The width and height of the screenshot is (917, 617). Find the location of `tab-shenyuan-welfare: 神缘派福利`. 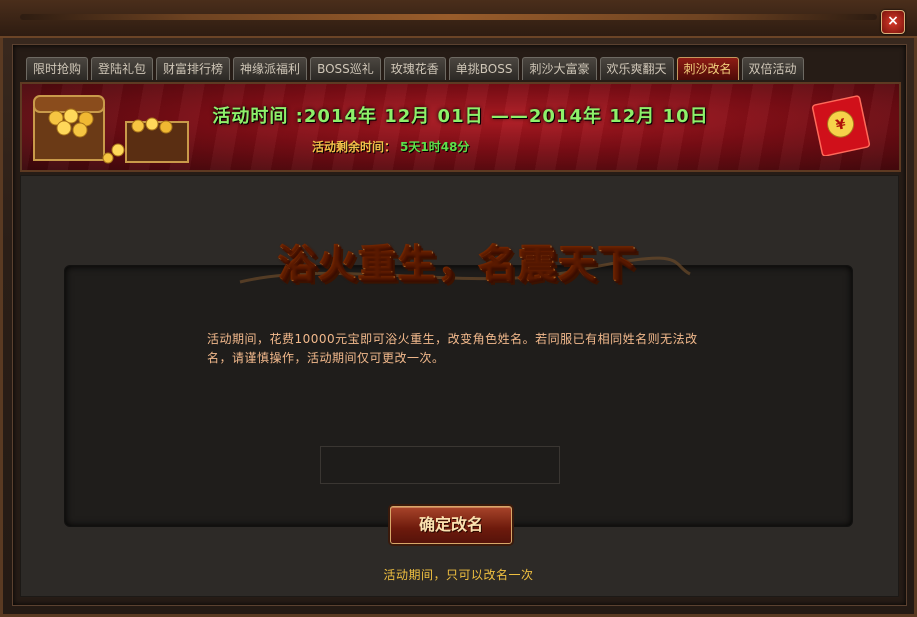

tab-shenyuan-welfare: 神缘派福利 is located at coordinates (270, 68).